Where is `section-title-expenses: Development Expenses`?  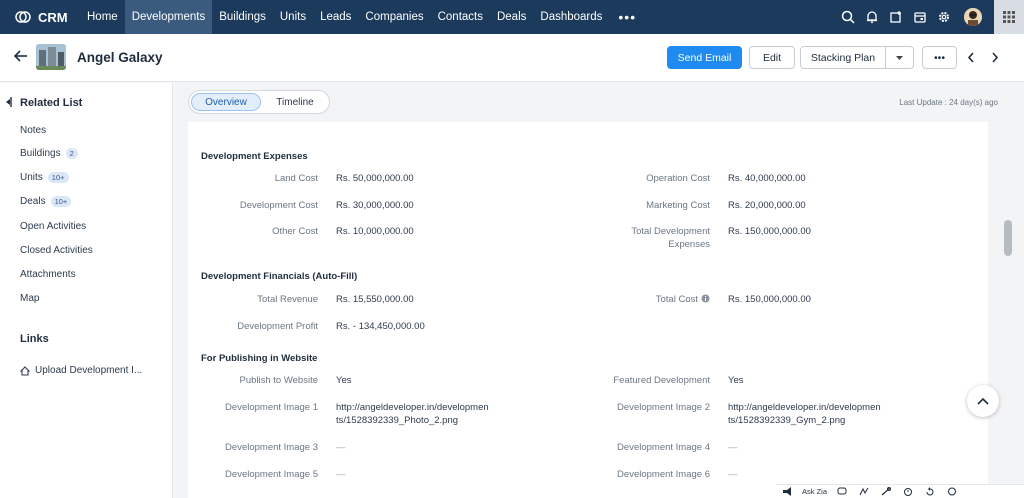 section-title-expenses: Development Expenses is located at coordinates (254, 156).